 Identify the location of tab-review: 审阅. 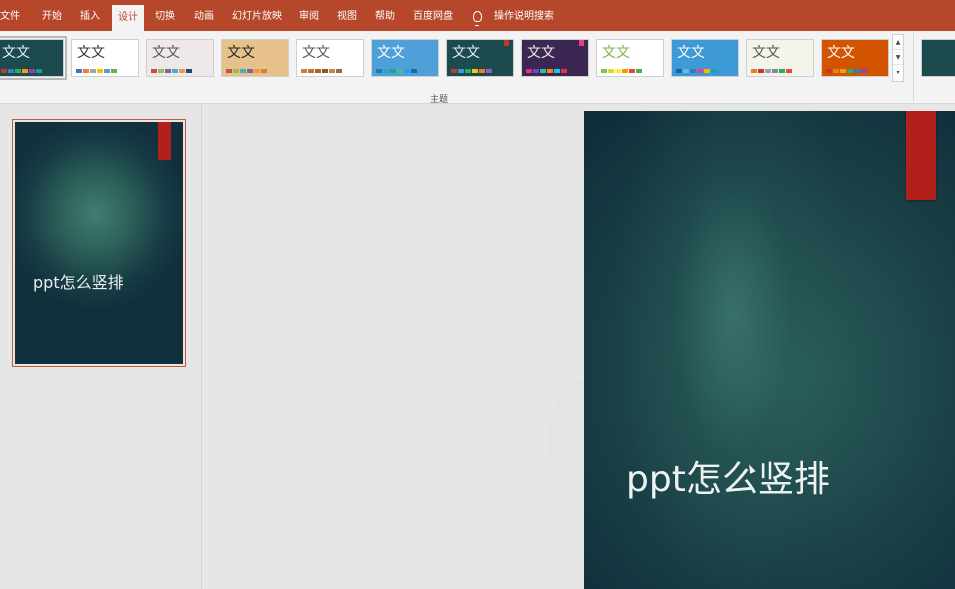
(309, 15).